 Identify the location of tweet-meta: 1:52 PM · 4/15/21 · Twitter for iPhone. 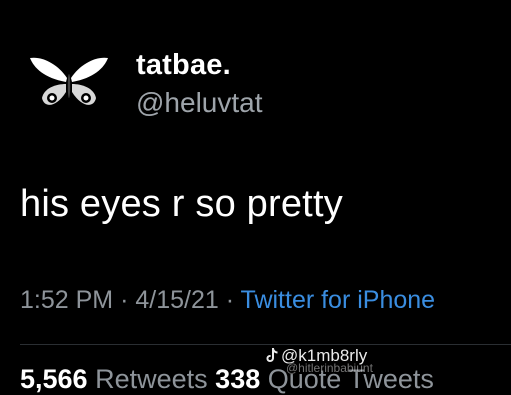
(227, 300).